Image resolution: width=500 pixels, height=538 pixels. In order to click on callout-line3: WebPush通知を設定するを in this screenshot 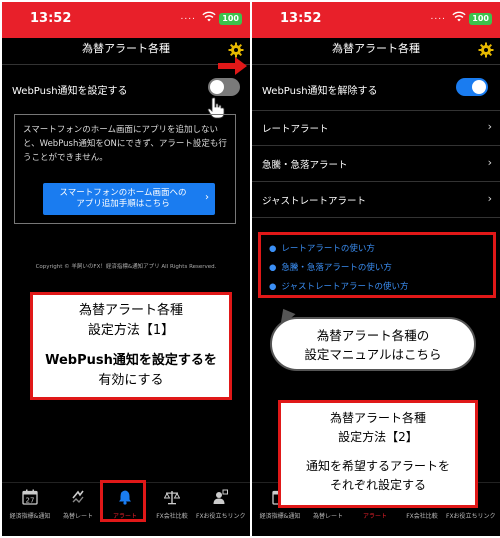, I will do `click(131, 360)`.